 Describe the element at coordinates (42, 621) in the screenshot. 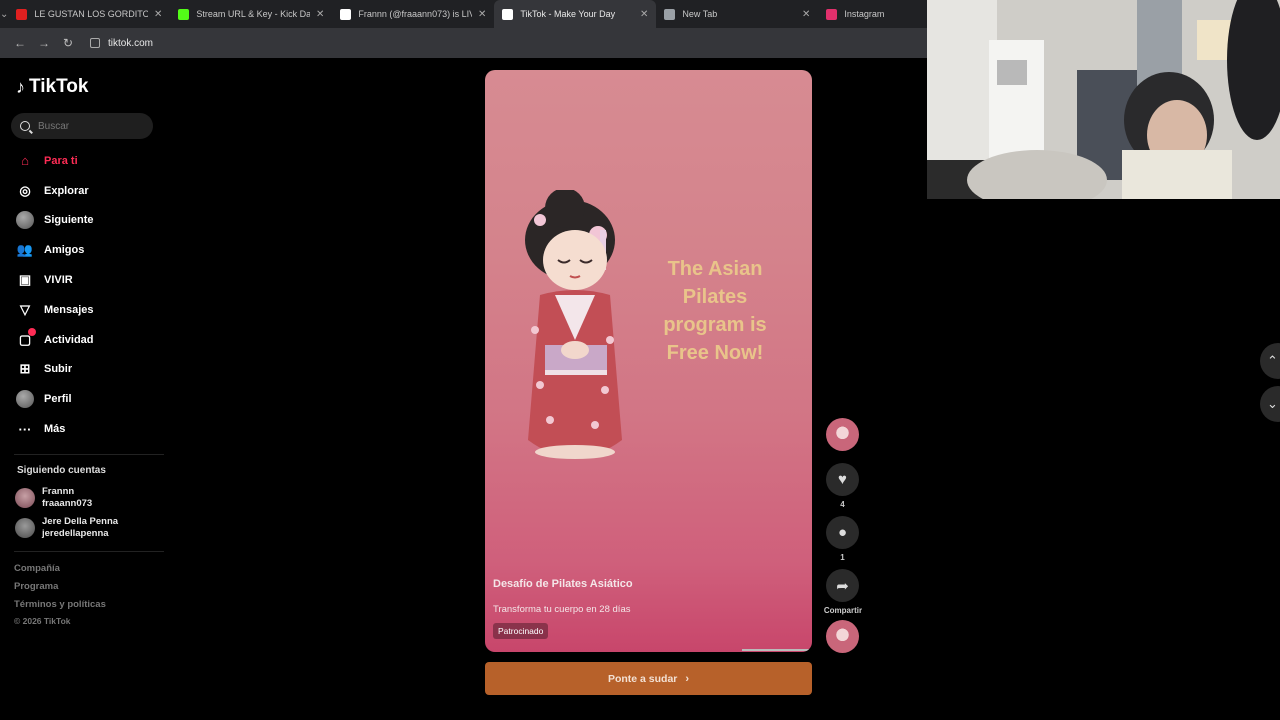

I see `footer-copyright: © 2026 TikTok` at that location.